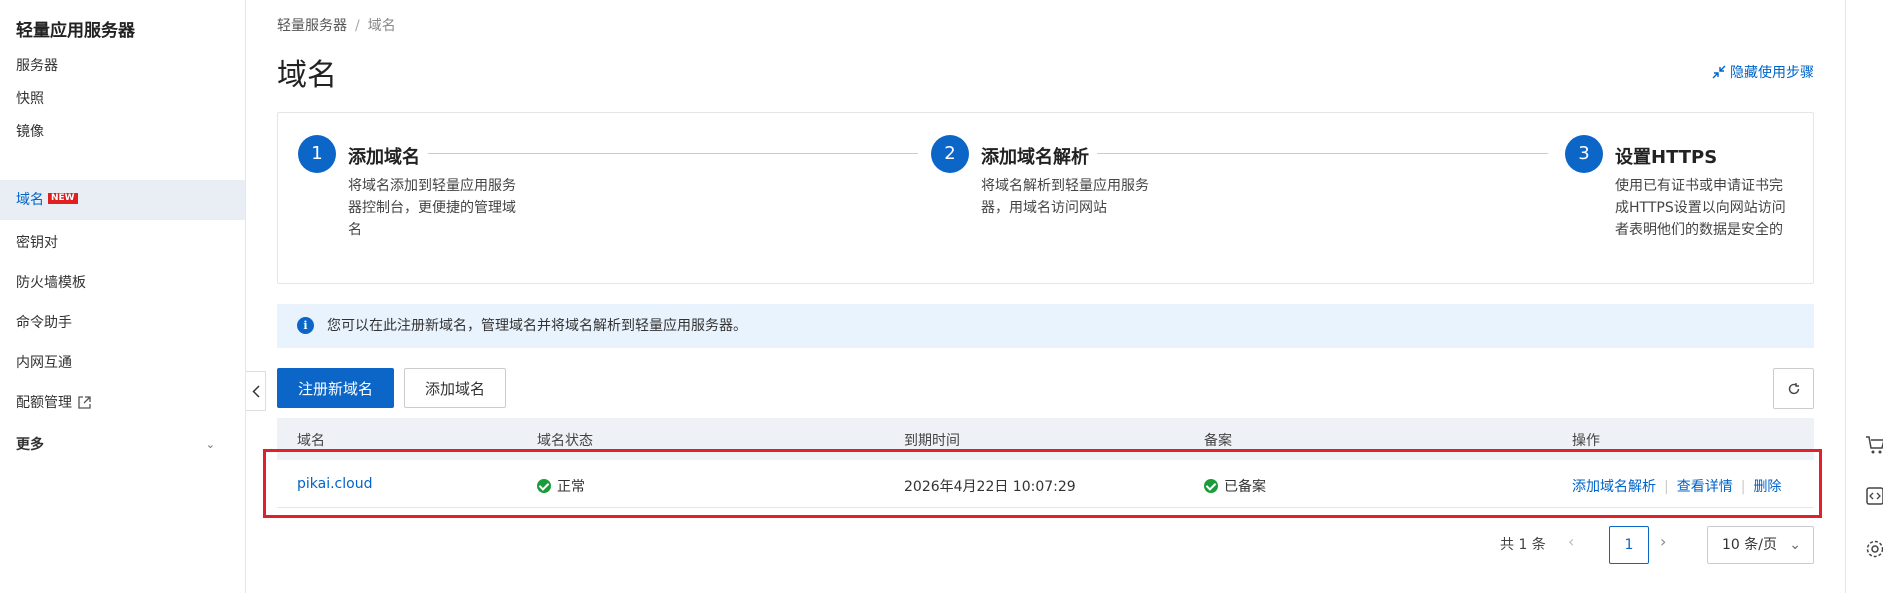 This screenshot has width=1883, height=593. I want to click on icp-cell: 已备案, so click(1235, 486).